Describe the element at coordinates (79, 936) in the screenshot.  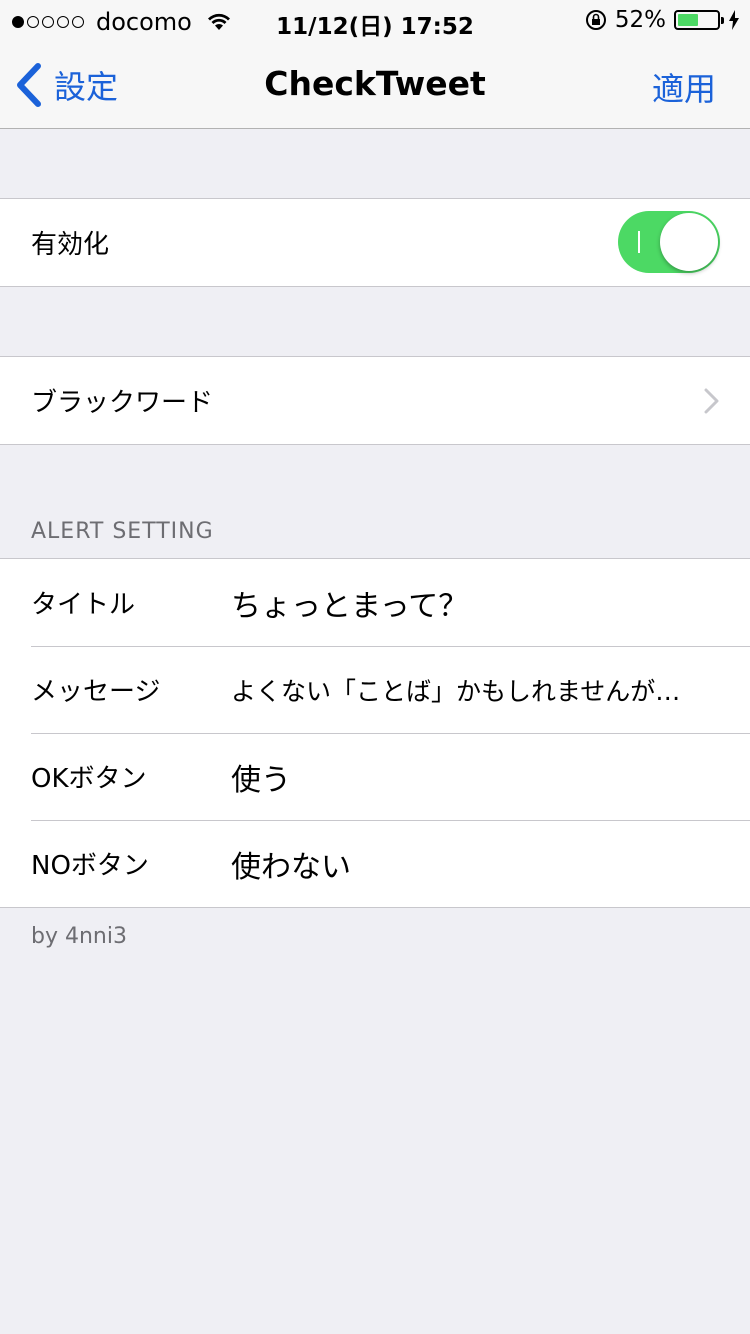
I see `footer-credit: by 4nni3` at that location.